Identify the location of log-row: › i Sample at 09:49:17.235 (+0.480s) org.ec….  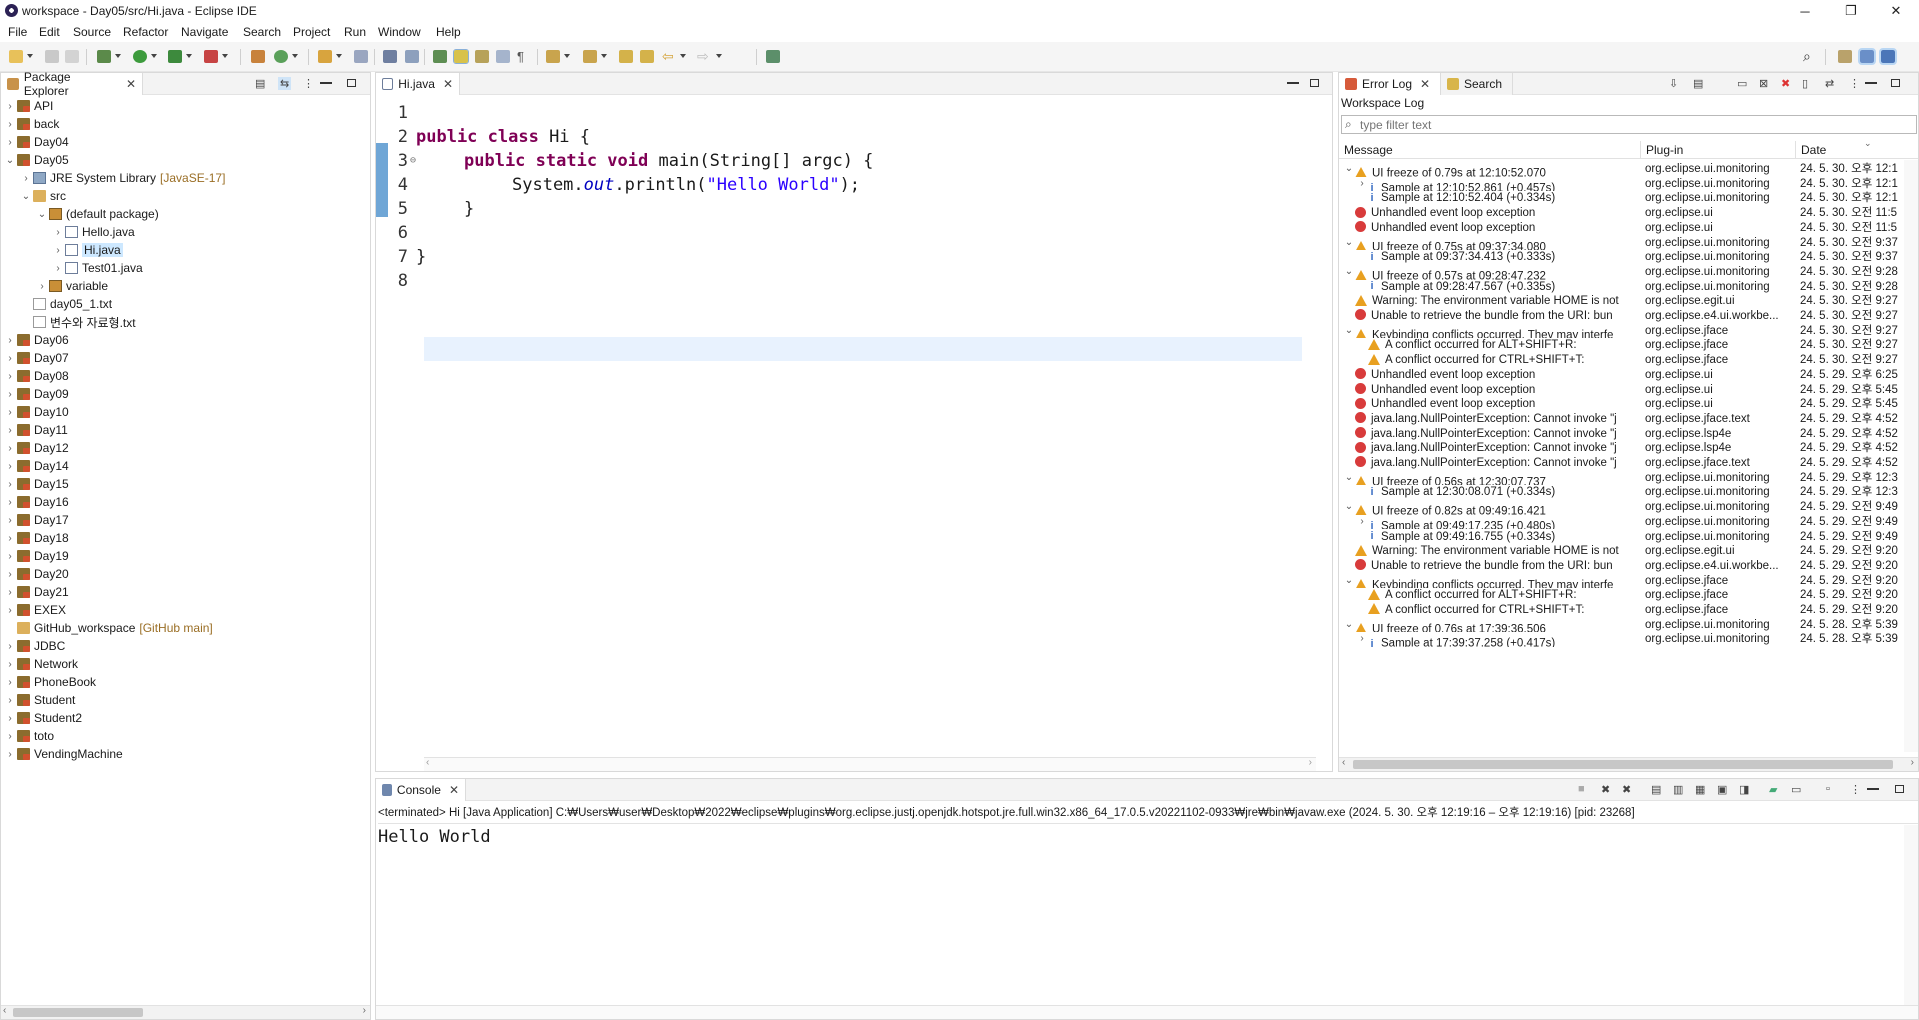
(1622, 522).